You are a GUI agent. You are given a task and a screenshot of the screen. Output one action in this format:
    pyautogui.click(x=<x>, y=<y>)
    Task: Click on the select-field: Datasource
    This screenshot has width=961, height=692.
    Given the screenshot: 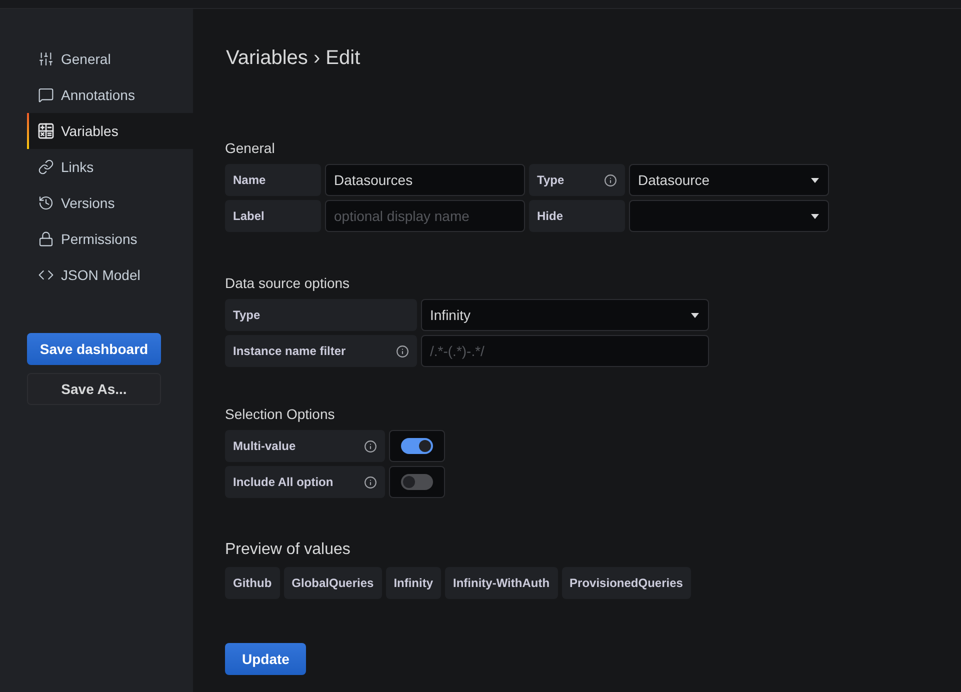 What is the action you would take?
    pyautogui.click(x=729, y=180)
    